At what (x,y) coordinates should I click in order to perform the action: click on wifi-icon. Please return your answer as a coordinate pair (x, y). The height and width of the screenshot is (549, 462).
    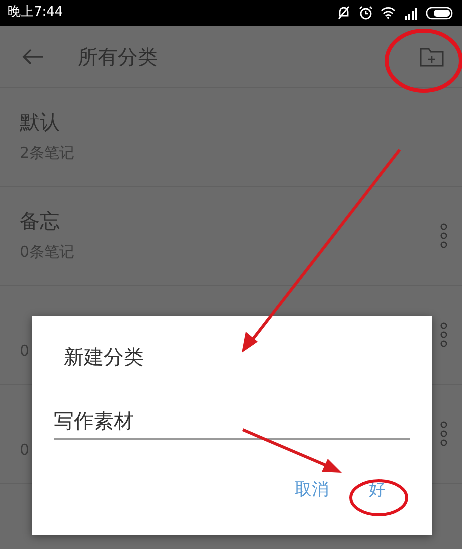
    Looking at the image, I should click on (388, 13).